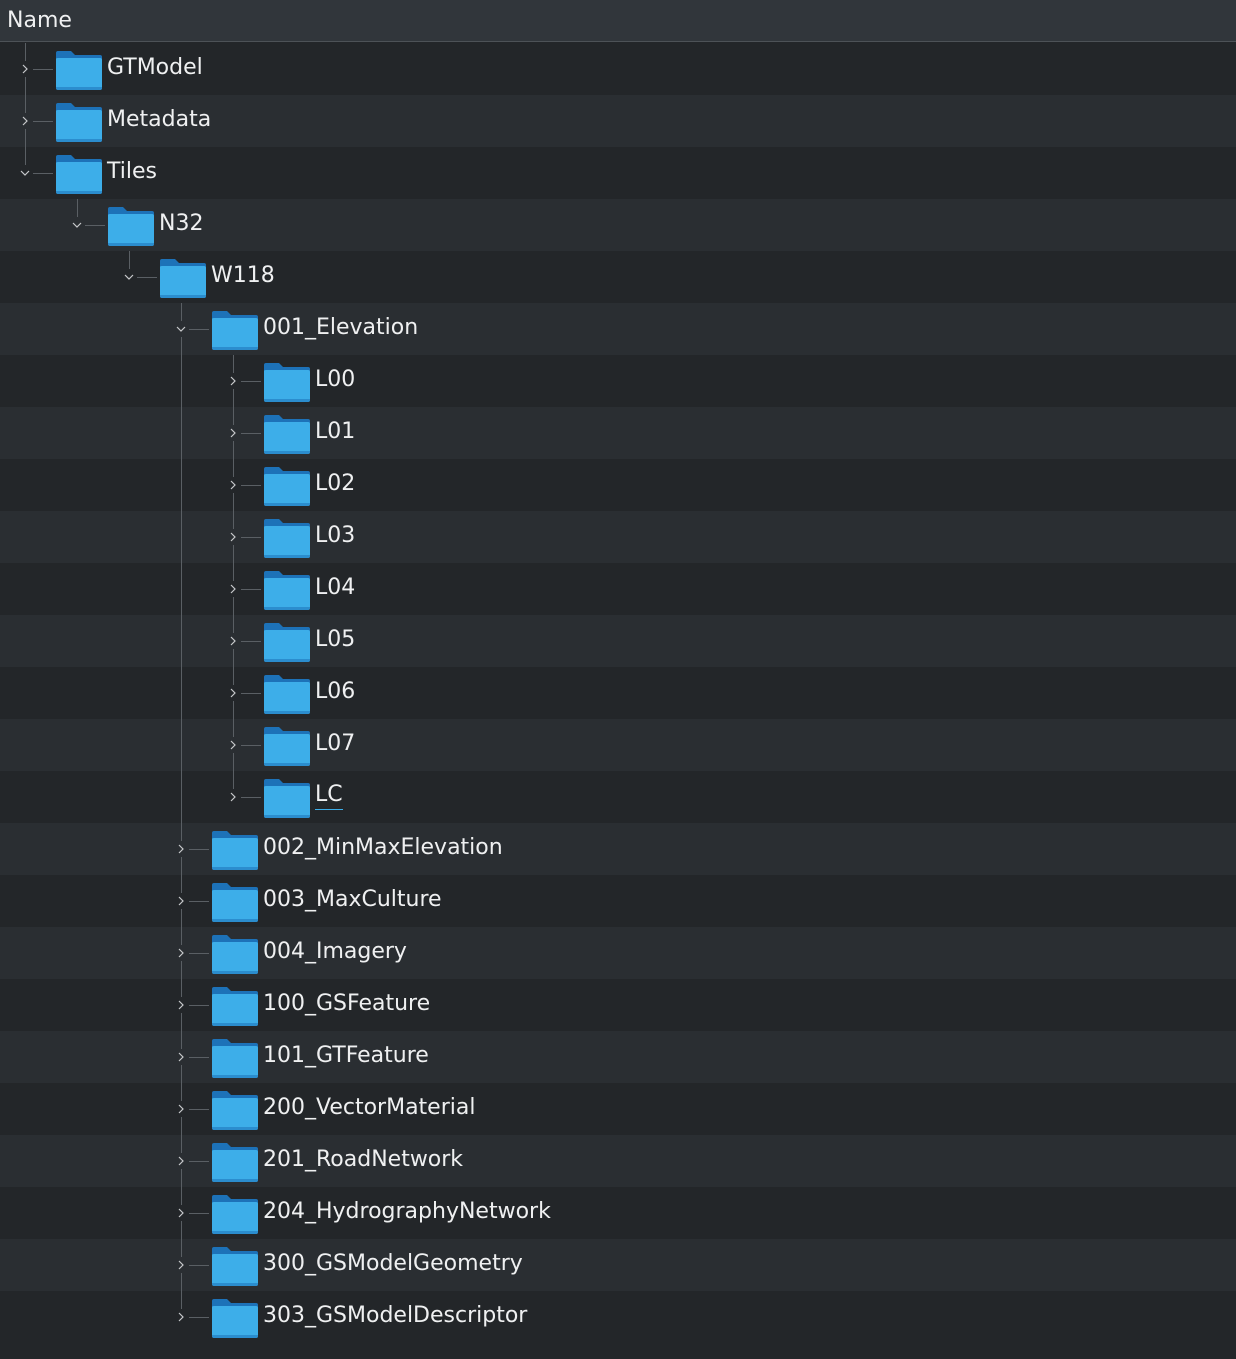 This screenshot has width=1236, height=1359. I want to click on folder-name-label: 001_Elevation, so click(341, 327).